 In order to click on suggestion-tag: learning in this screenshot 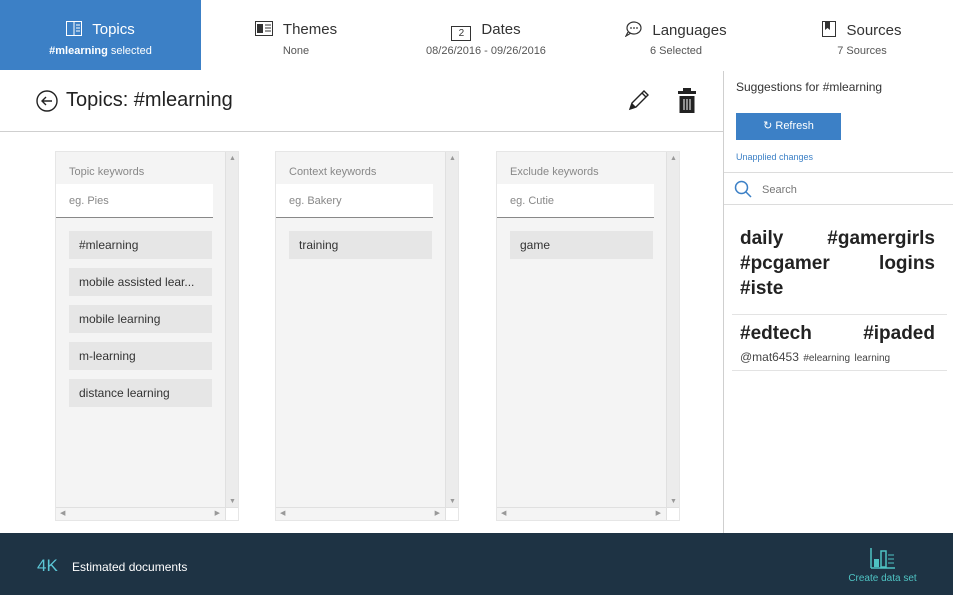, I will do `click(873, 358)`.